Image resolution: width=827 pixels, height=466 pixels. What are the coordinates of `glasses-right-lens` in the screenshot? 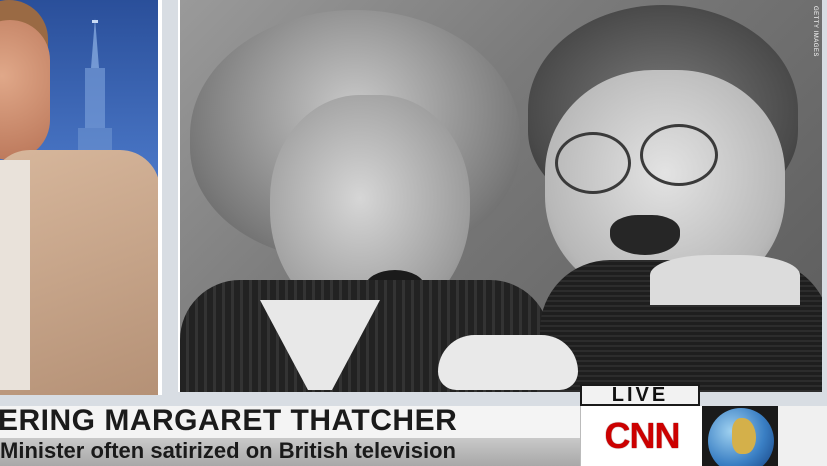 It's located at (679, 155).